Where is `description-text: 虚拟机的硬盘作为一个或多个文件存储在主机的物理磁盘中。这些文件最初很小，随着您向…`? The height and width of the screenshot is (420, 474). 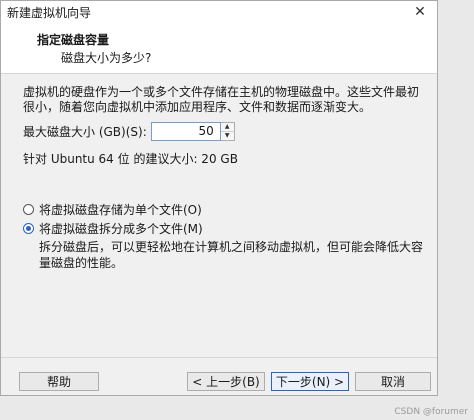
description-text: 虚拟机的硬盘作为一个或多个文件存储在主机的物理磁盘中。这些文件最初很小，随着您向… is located at coordinates (221, 99).